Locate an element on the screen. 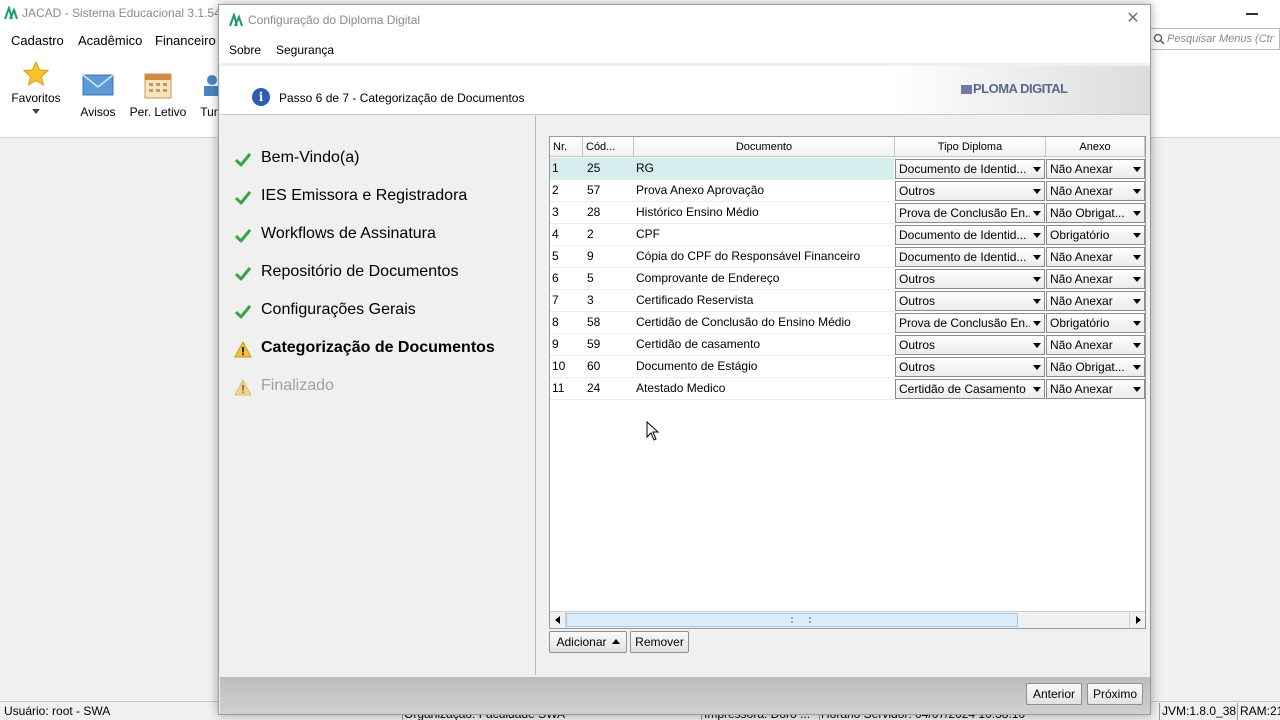 The image size is (1280, 720). tipo-diploma-select: Certidão de Casamento is located at coordinates (970, 389).